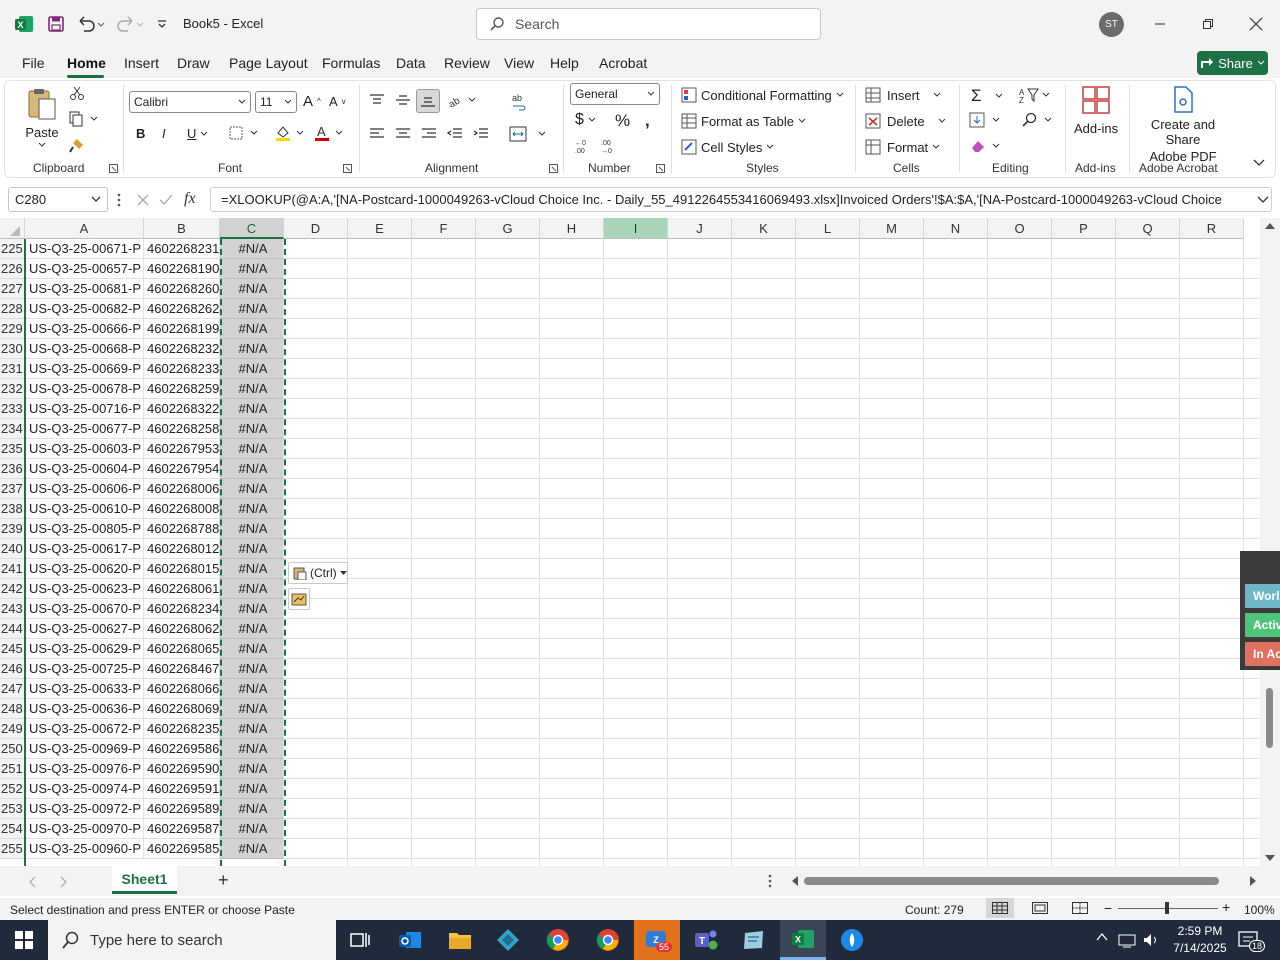 This screenshot has height=960, width=1280. I want to click on cell-b: 4602268012, so click(182, 549).